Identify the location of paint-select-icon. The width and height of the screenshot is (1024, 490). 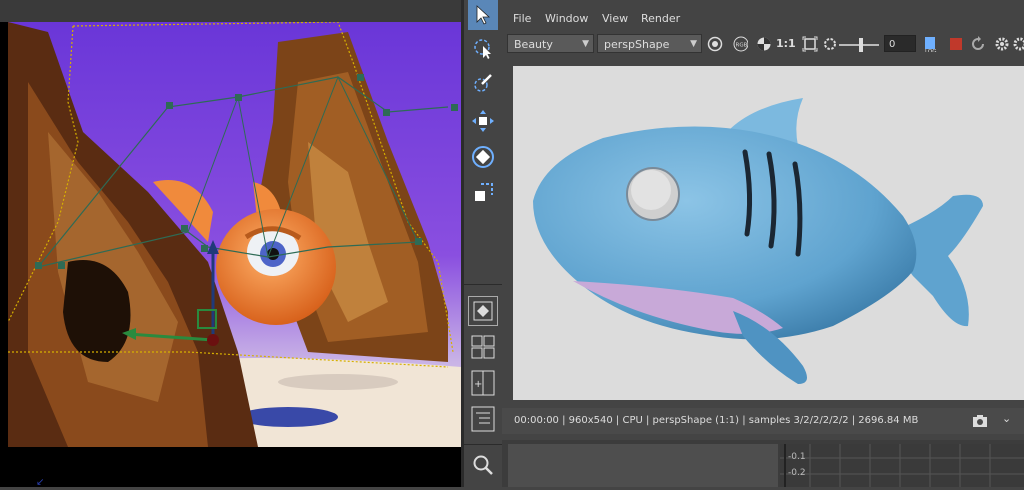
(483, 83).